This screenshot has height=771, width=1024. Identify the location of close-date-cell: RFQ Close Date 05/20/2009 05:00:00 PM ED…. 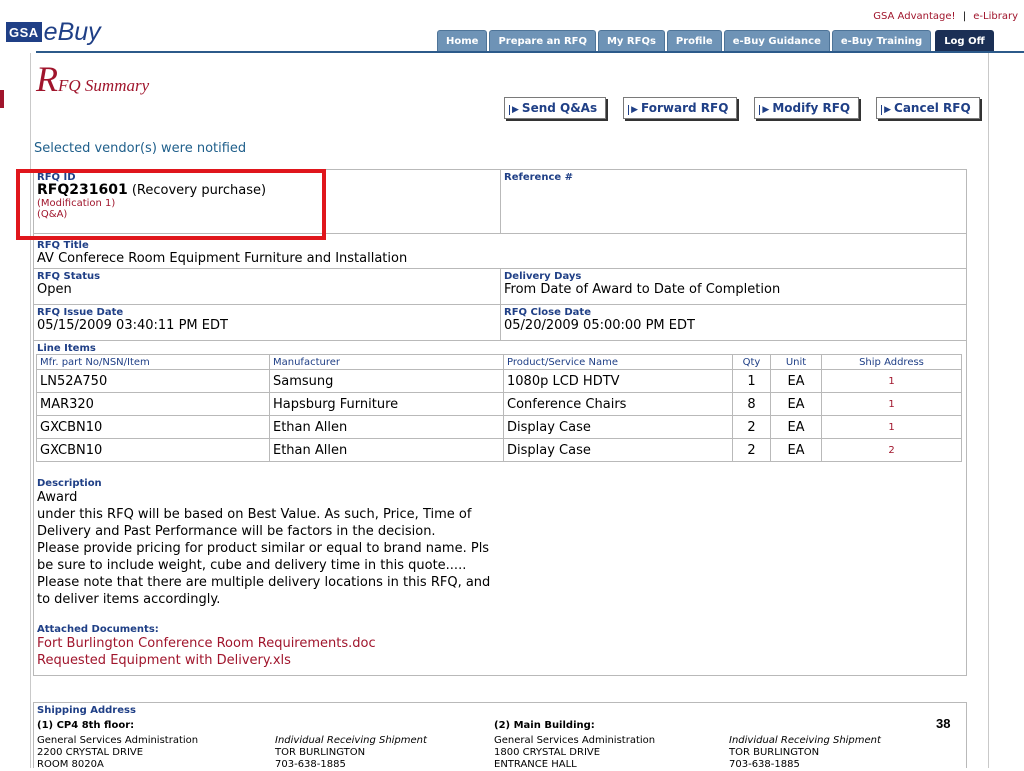
(733, 322).